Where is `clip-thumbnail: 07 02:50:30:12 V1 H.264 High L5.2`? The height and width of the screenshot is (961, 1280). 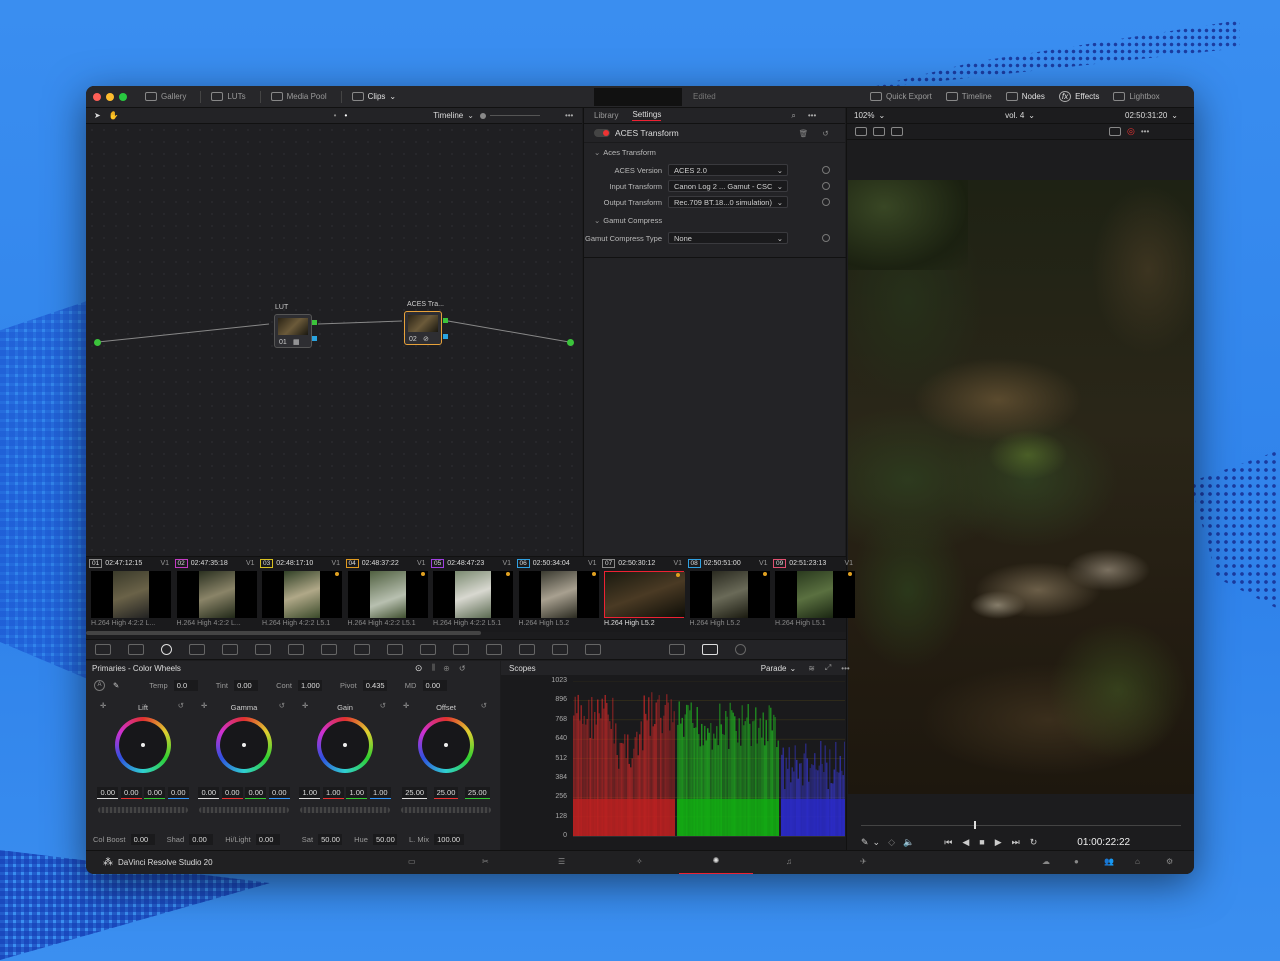
clip-thumbnail: 07 02:50:30:12 V1 H.264 High L5.2 is located at coordinates (644, 595).